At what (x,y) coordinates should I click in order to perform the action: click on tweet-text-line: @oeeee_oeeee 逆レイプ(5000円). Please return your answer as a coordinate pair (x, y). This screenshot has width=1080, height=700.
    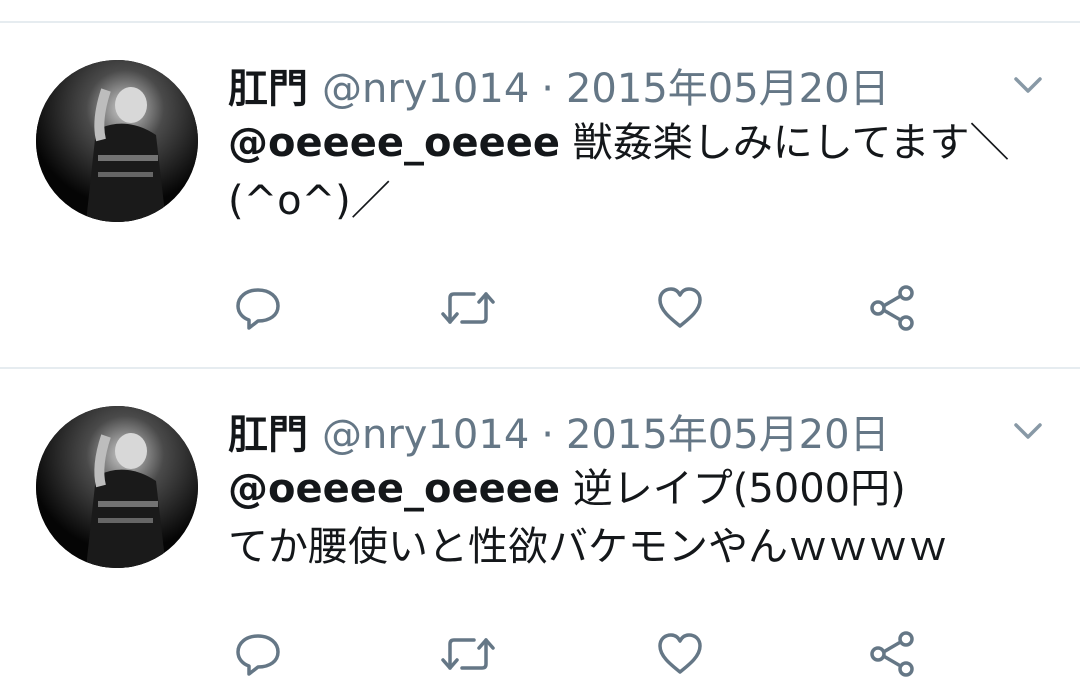
    Looking at the image, I should click on (638, 489).